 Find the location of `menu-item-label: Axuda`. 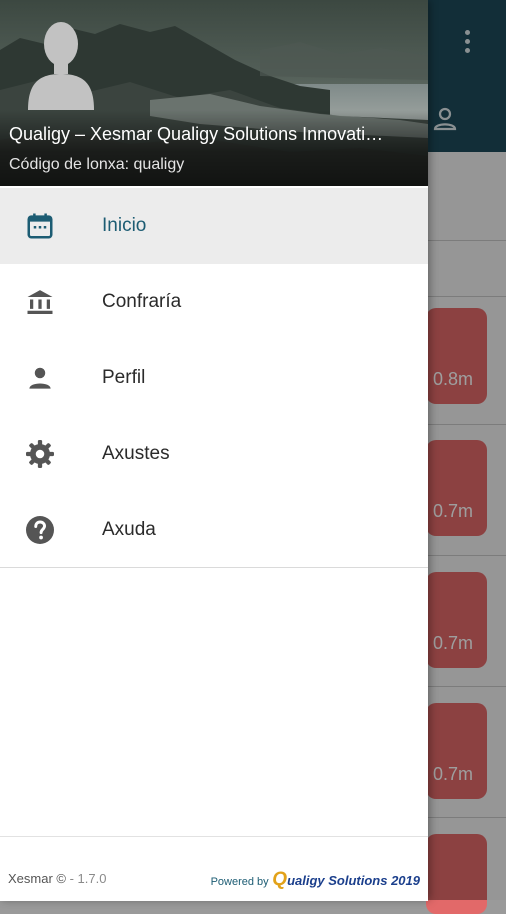

menu-item-label: Axuda is located at coordinates (129, 529).